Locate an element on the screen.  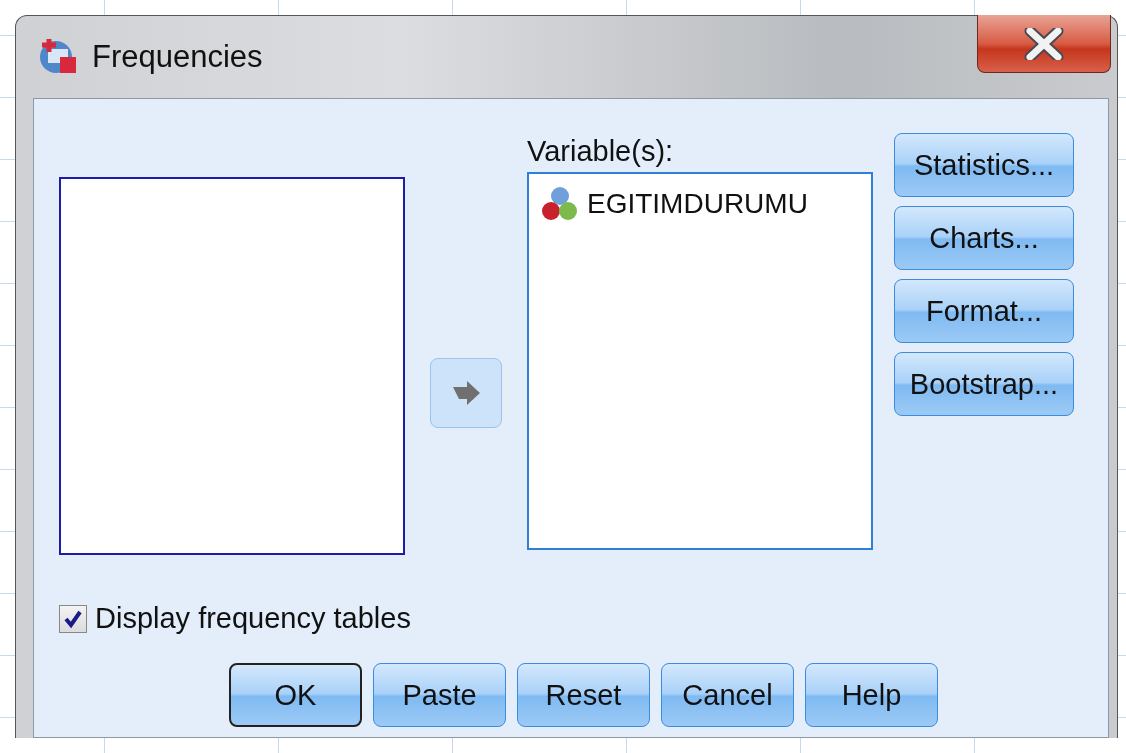
nominal-variable-icon is located at coordinates (560, 204).